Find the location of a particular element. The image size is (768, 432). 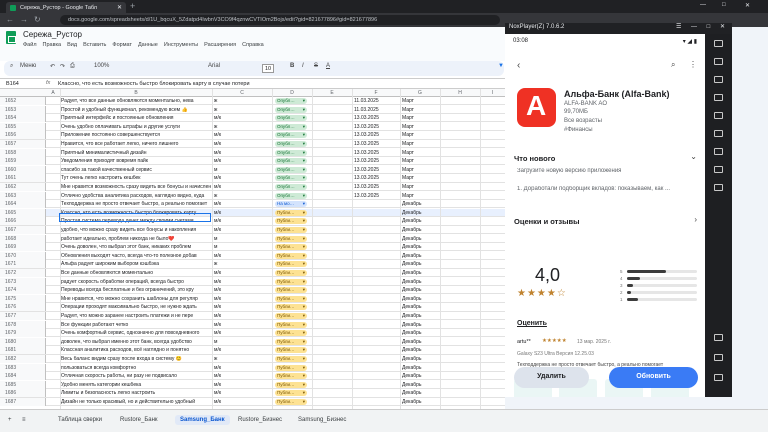

row-number: 1657 is located at coordinates (23, 144).